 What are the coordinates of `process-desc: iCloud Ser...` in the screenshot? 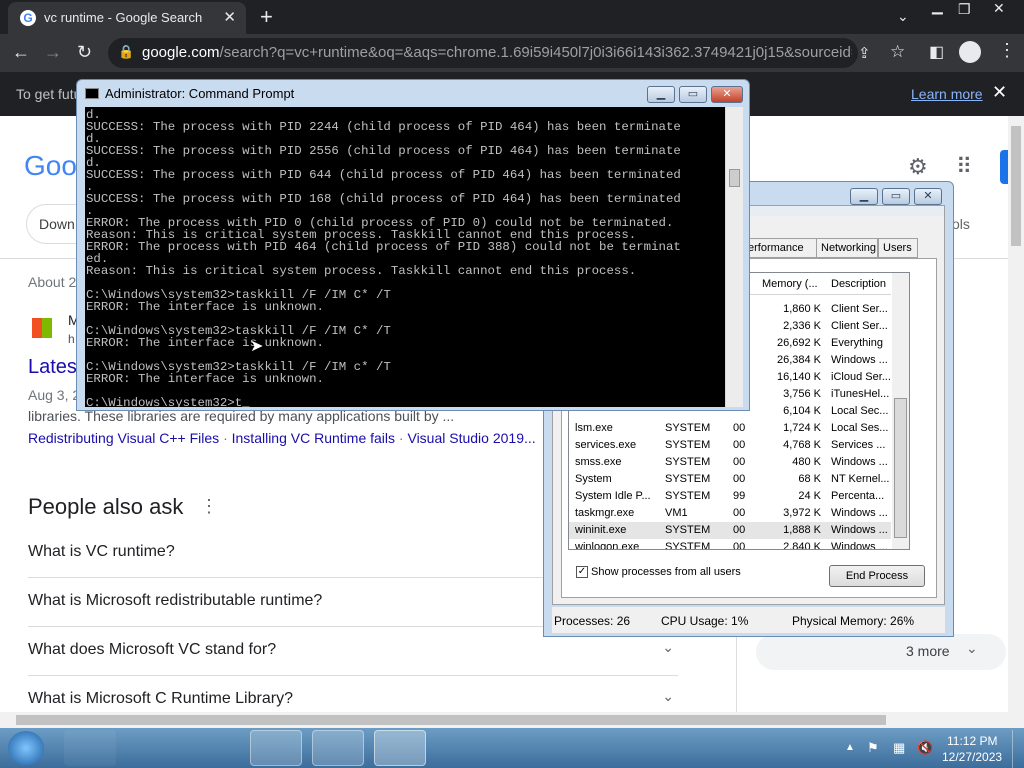 It's located at (861, 377).